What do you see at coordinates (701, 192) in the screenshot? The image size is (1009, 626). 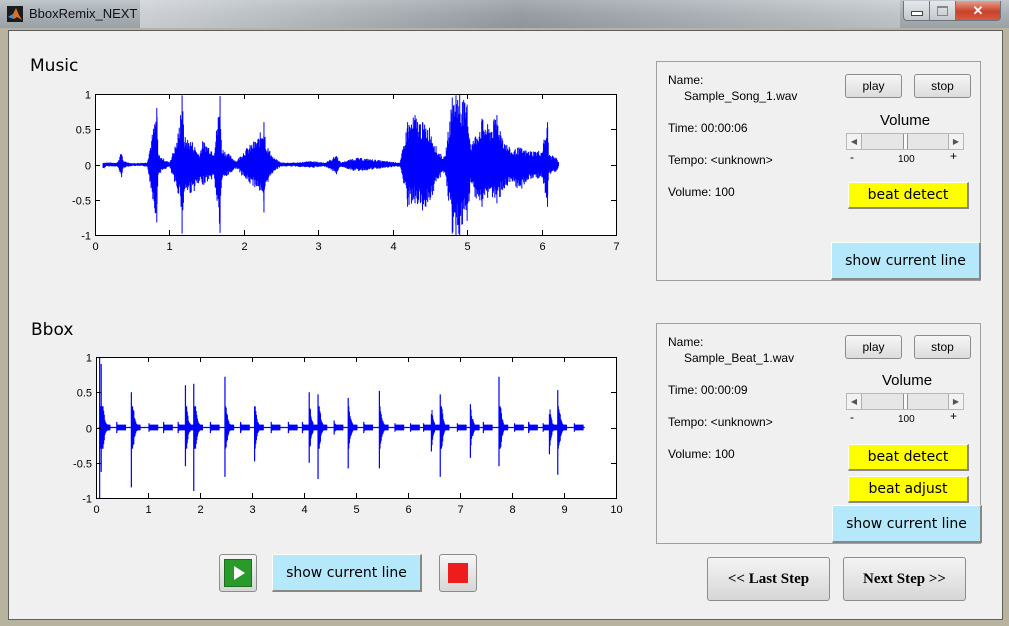 I see `music-volume-readout: Volume: 100` at bounding box center [701, 192].